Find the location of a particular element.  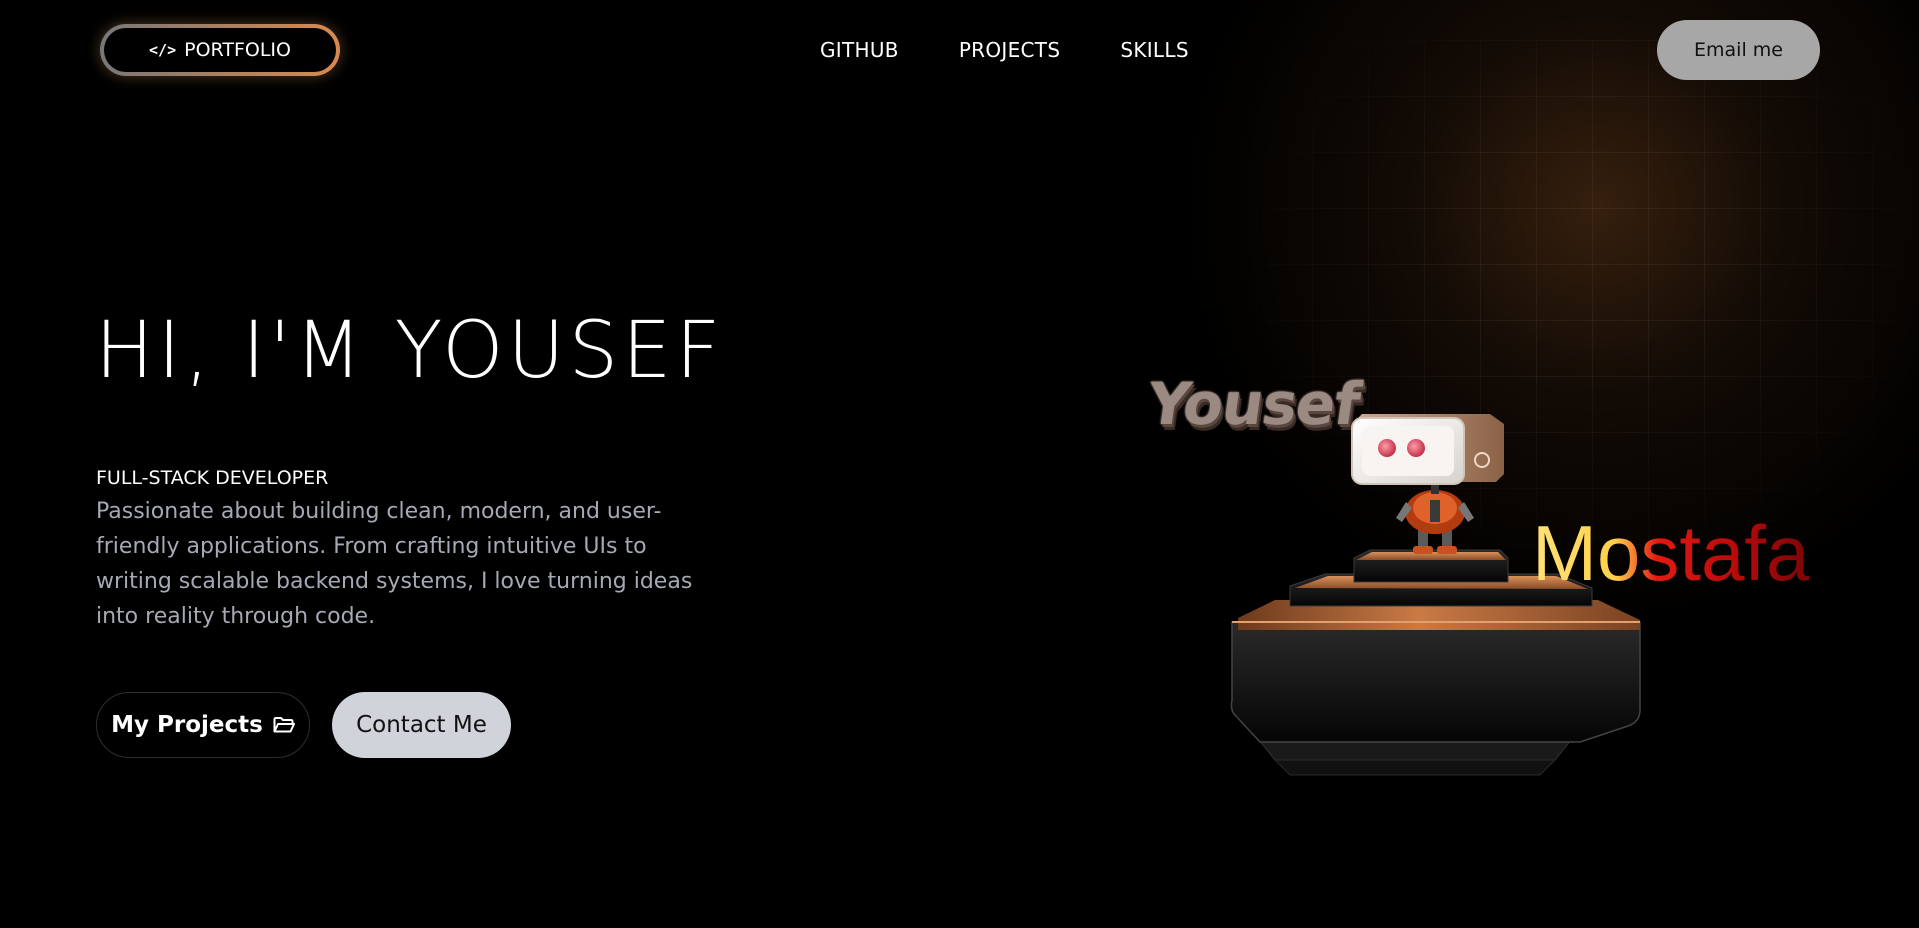

contact-me-button: Contact Me is located at coordinates (421, 725).